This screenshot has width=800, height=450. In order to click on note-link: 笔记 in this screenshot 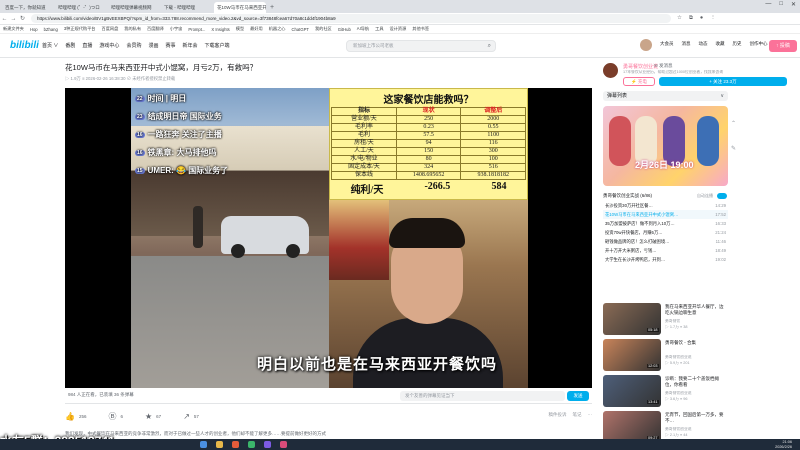, I will do `click(577, 415)`.